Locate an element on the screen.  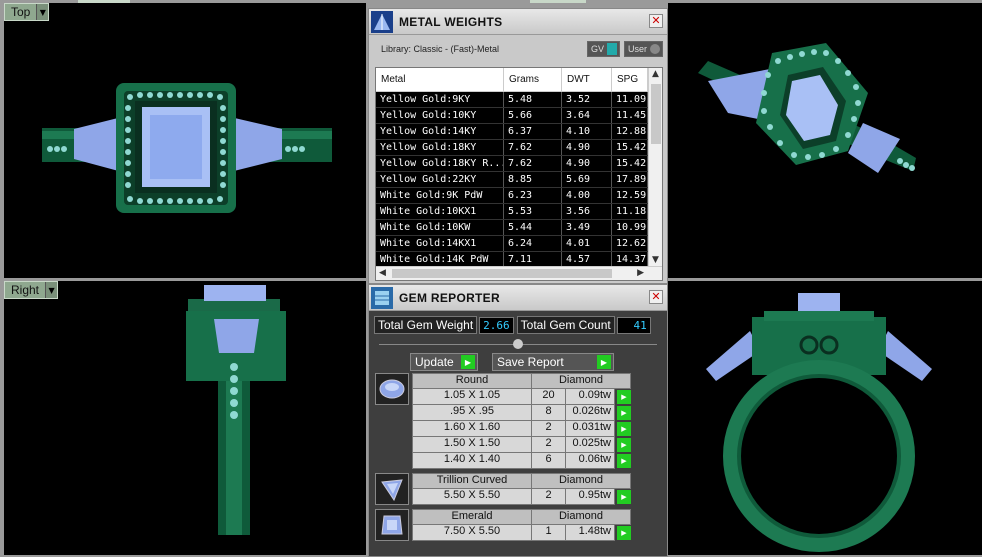
viewport-tab-hint is located at coordinates (104, 1).